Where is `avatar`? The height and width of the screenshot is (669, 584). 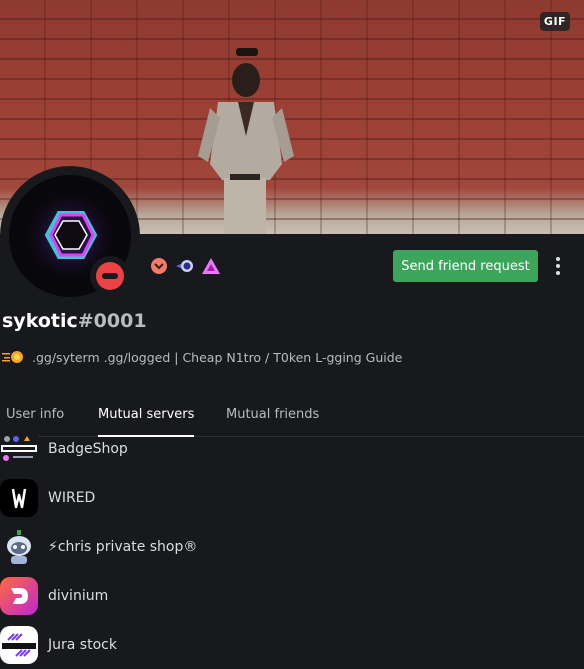
avatar is located at coordinates (70, 236).